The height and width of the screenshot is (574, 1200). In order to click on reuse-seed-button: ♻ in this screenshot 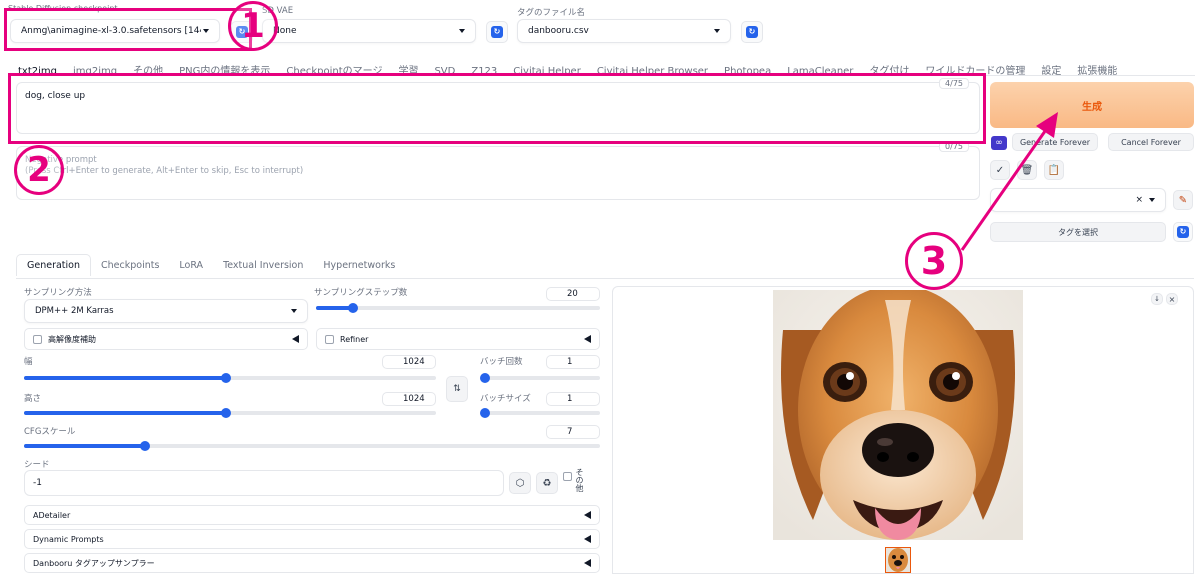, I will do `click(547, 483)`.